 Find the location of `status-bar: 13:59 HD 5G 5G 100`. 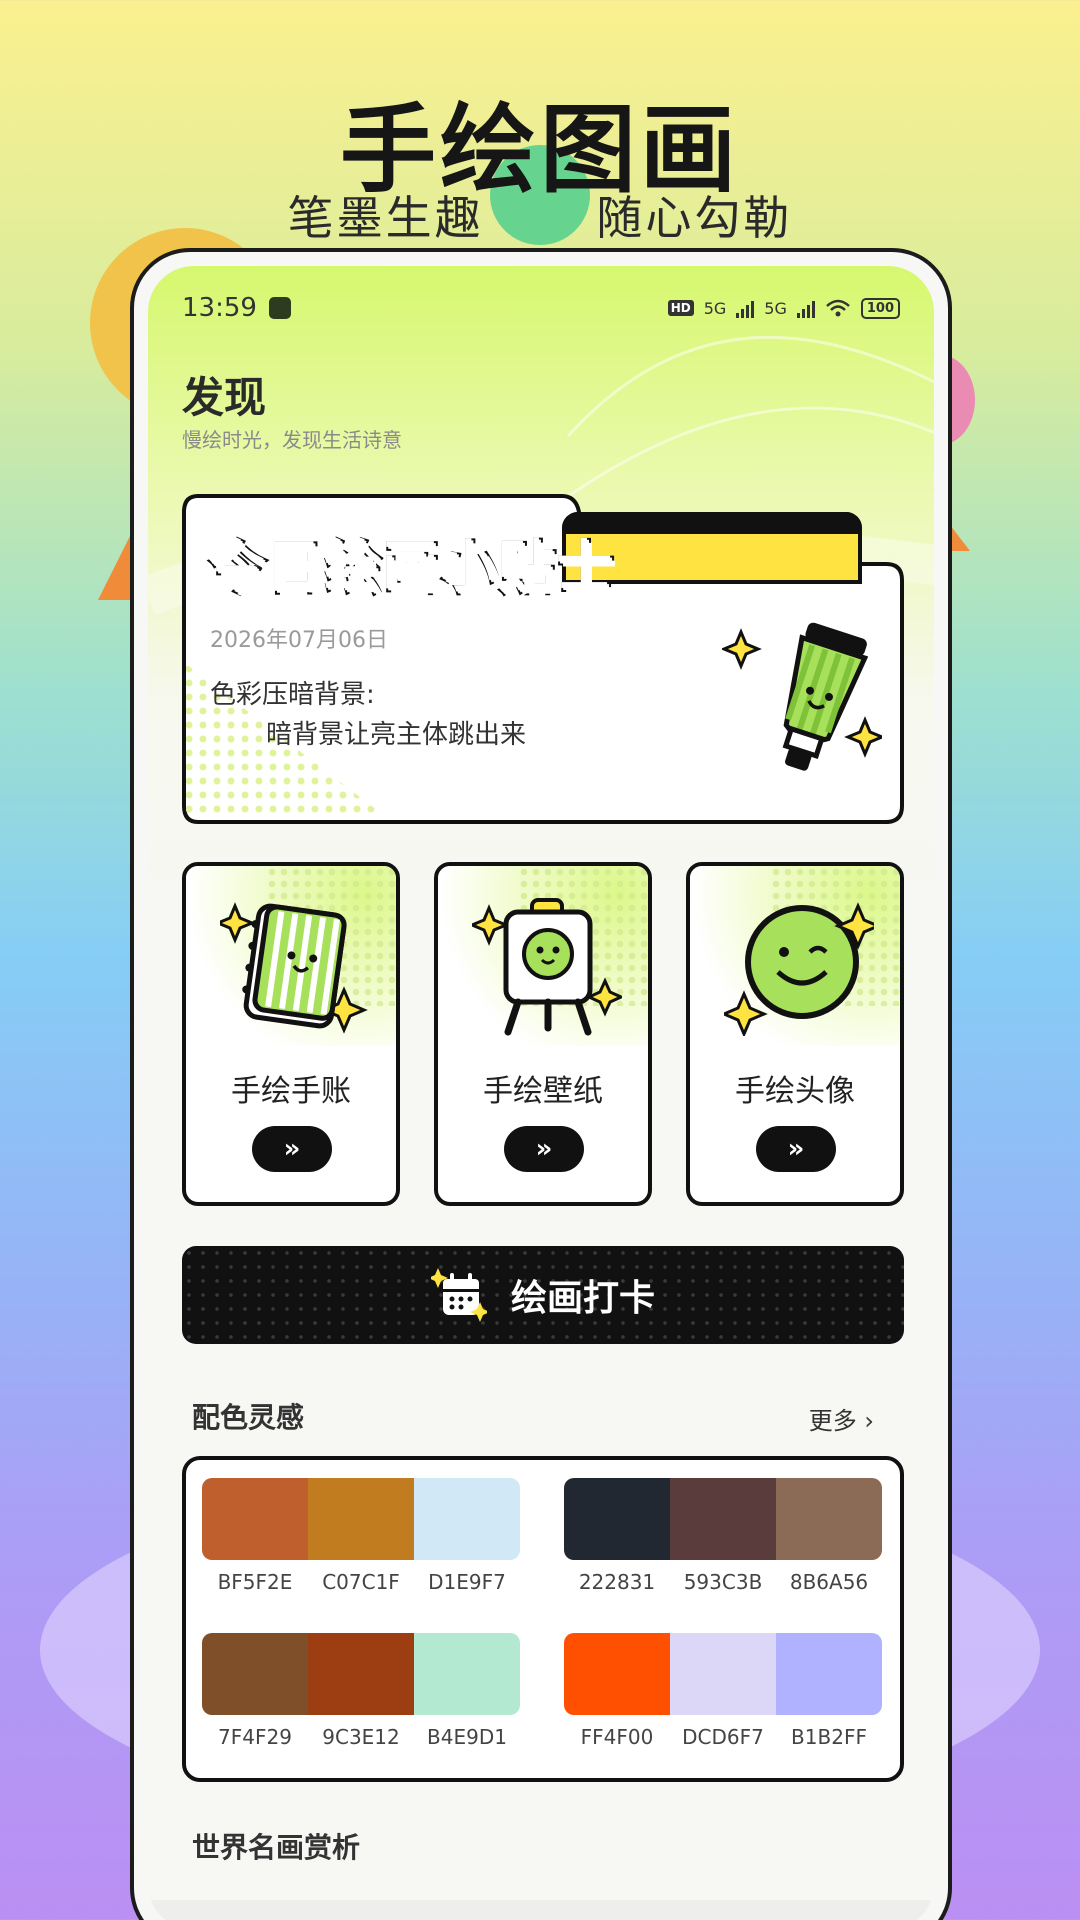

status-bar: 13:59 HD 5G 5G 100 is located at coordinates (541, 308).